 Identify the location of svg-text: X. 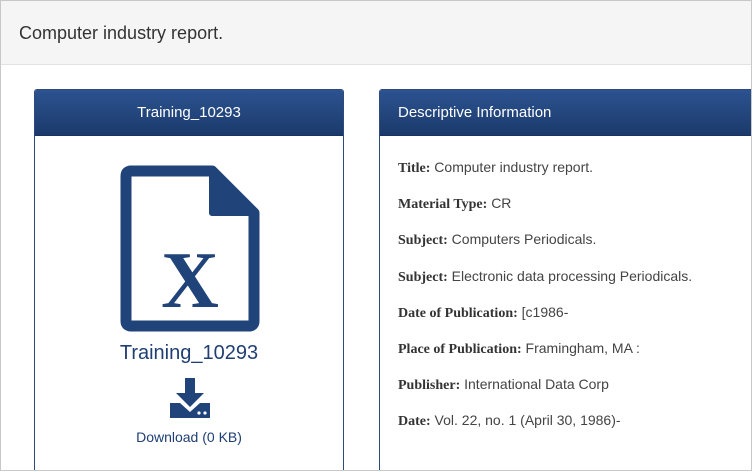
(190, 281).